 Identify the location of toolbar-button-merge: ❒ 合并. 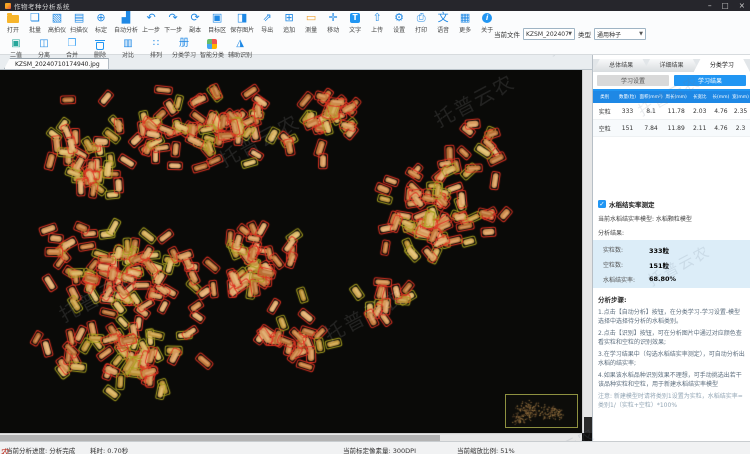
(72, 49).